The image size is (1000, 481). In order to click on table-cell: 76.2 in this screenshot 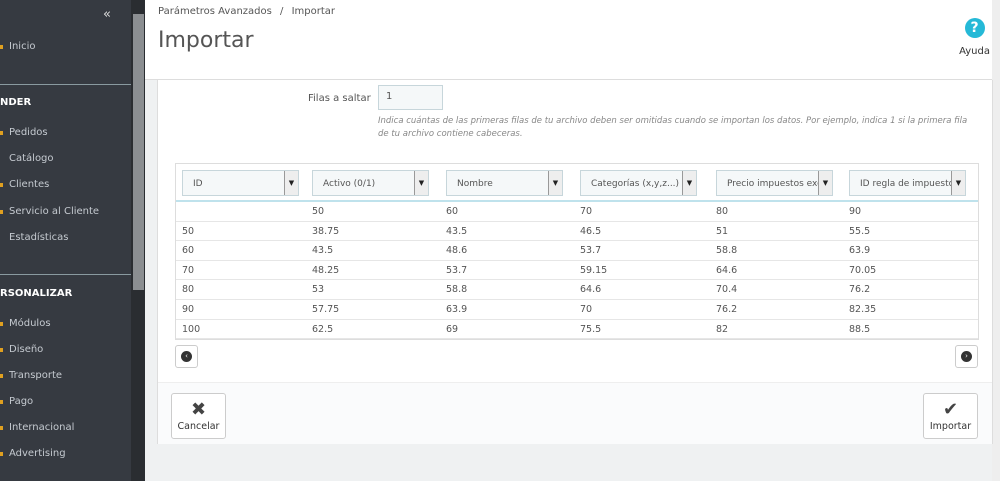, I will do `click(860, 290)`.